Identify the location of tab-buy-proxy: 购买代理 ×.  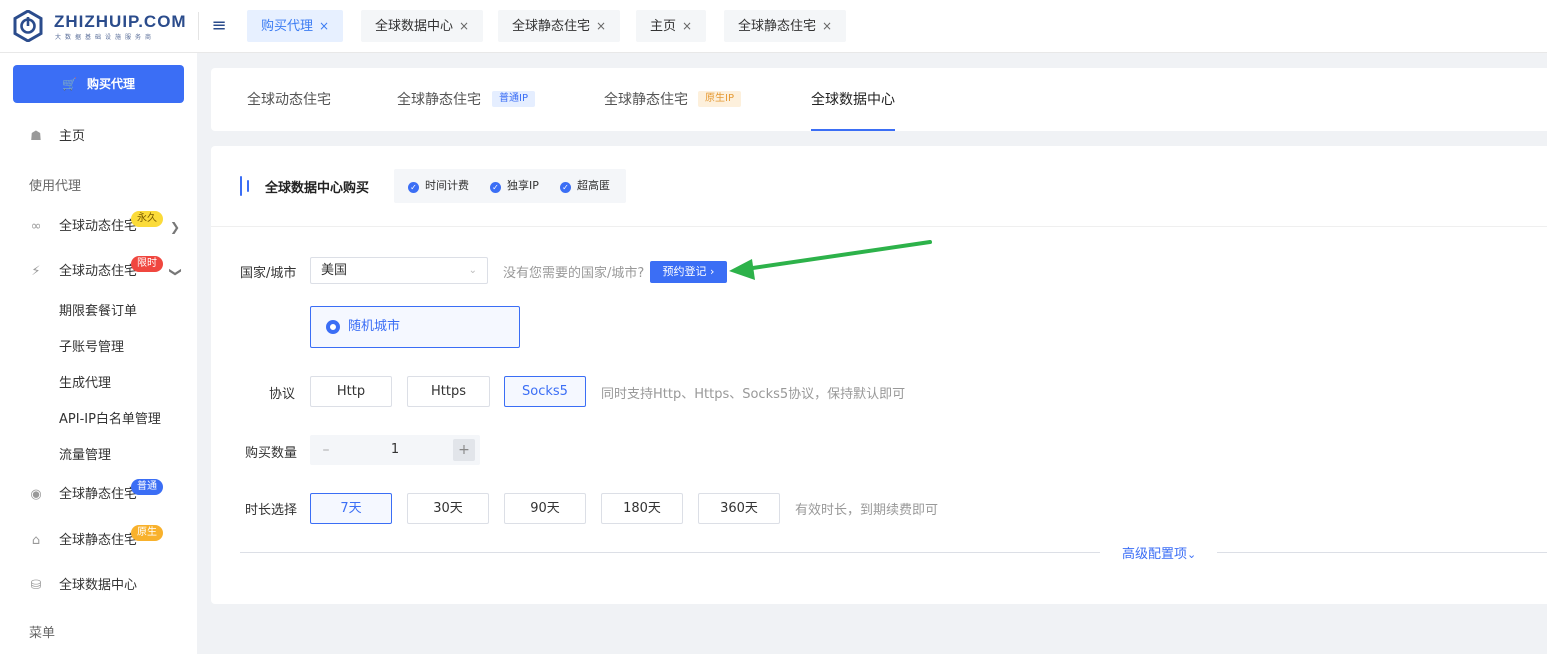
(295, 26).